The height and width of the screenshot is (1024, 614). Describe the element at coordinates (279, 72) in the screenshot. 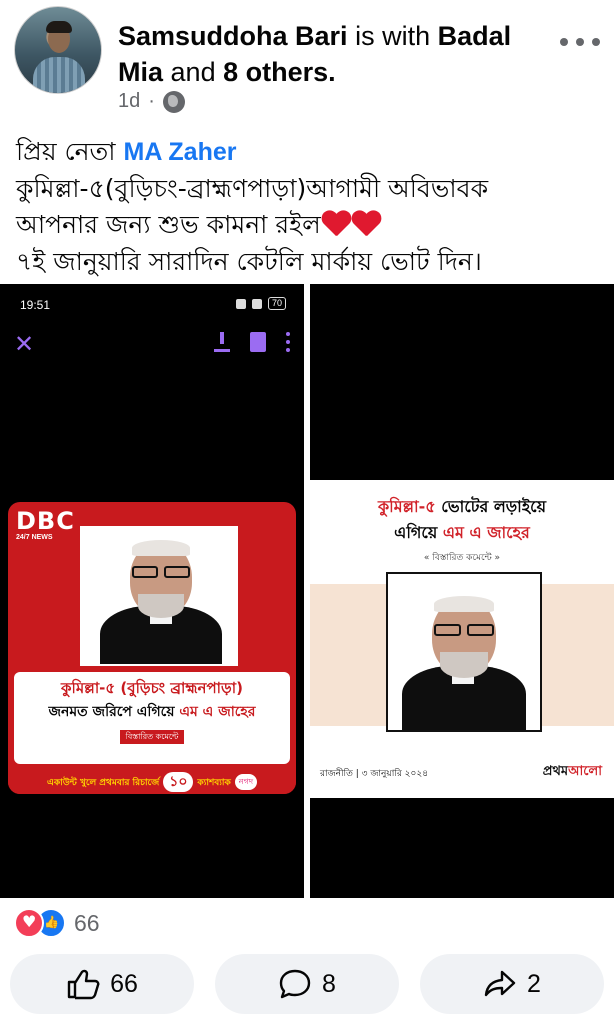

I see `tagged-others: 8 others.` at that location.